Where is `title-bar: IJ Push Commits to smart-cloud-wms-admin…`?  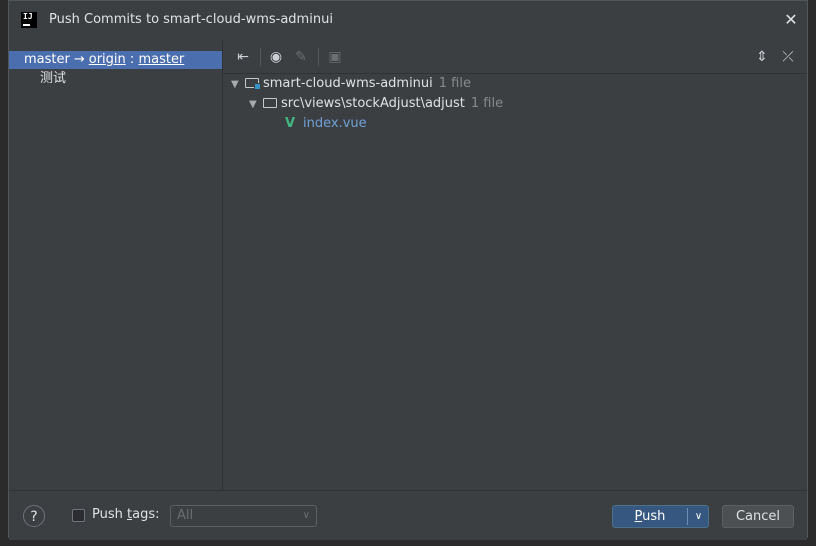
title-bar: IJ Push Commits to smart-cloud-wms-admin… is located at coordinates (408, 20).